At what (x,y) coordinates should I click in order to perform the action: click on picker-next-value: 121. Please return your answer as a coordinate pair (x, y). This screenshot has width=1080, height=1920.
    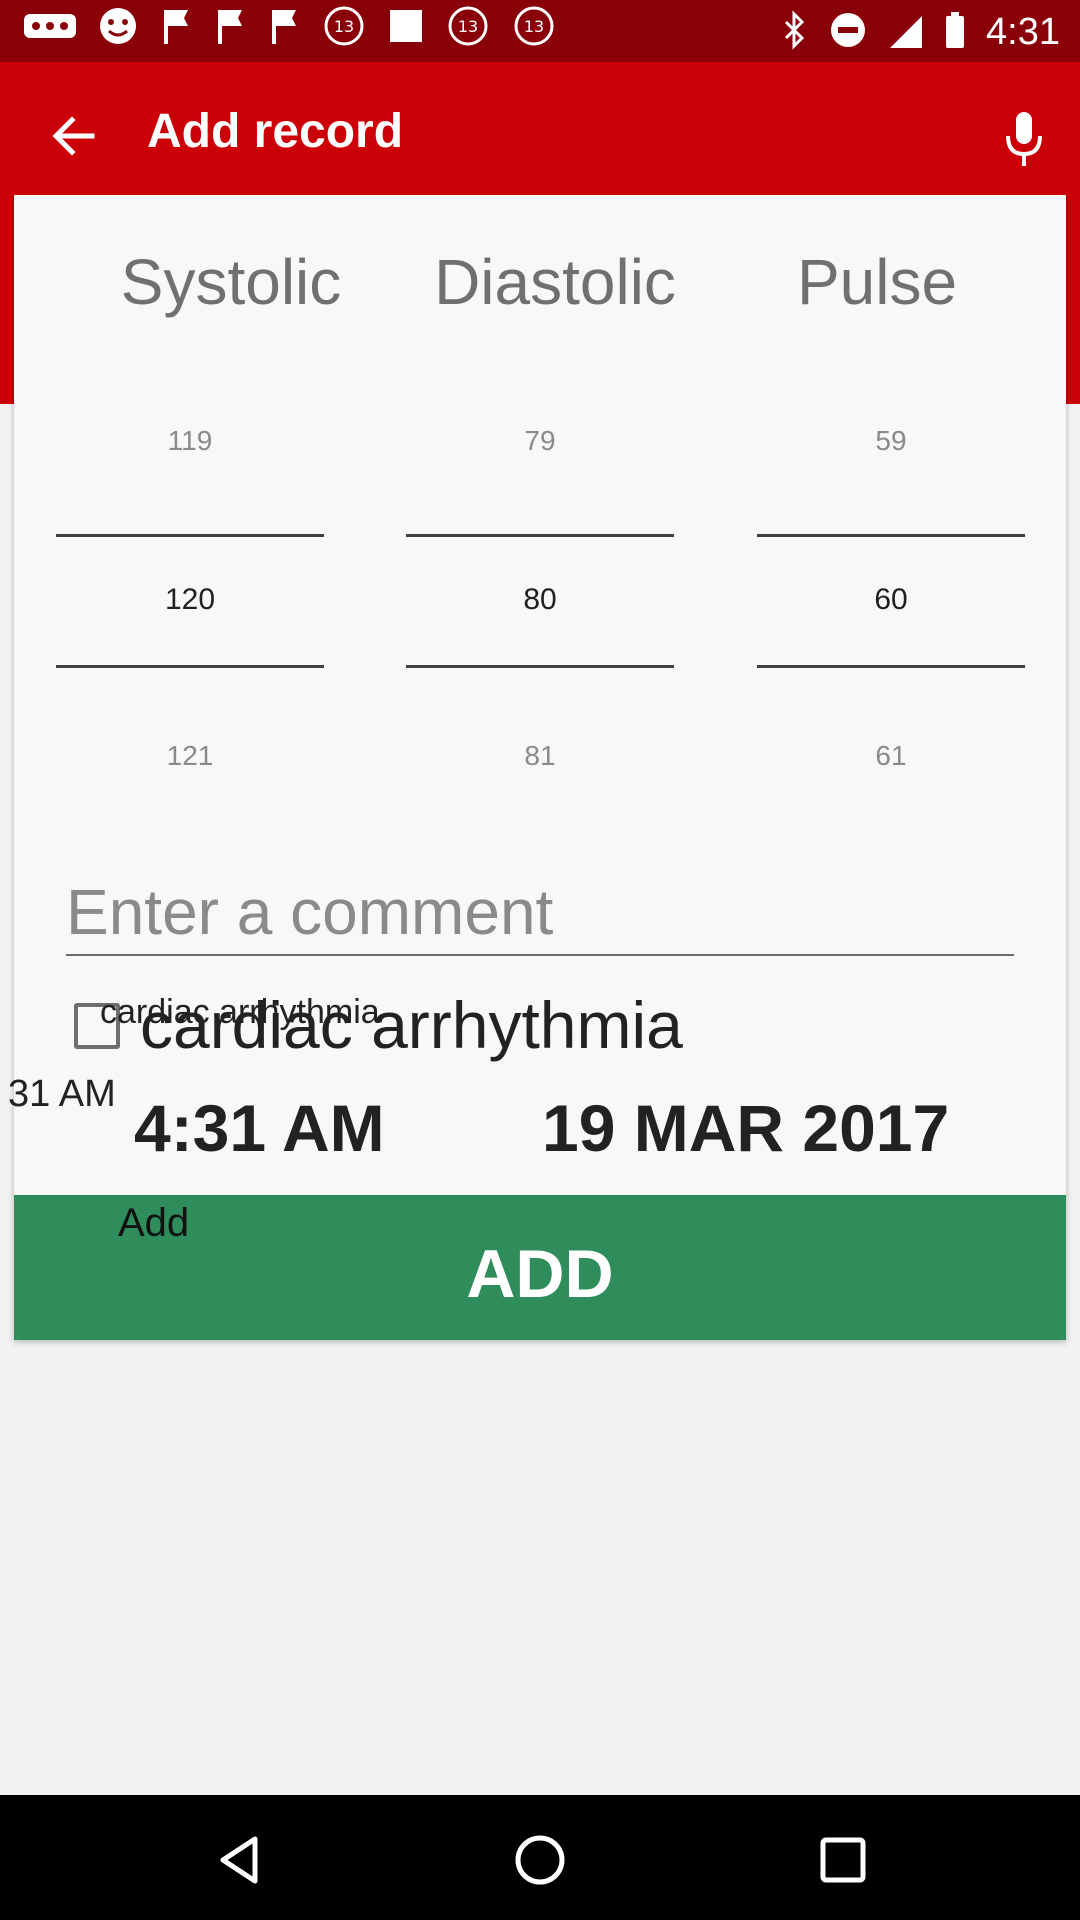
    Looking at the image, I should click on (190, 756).